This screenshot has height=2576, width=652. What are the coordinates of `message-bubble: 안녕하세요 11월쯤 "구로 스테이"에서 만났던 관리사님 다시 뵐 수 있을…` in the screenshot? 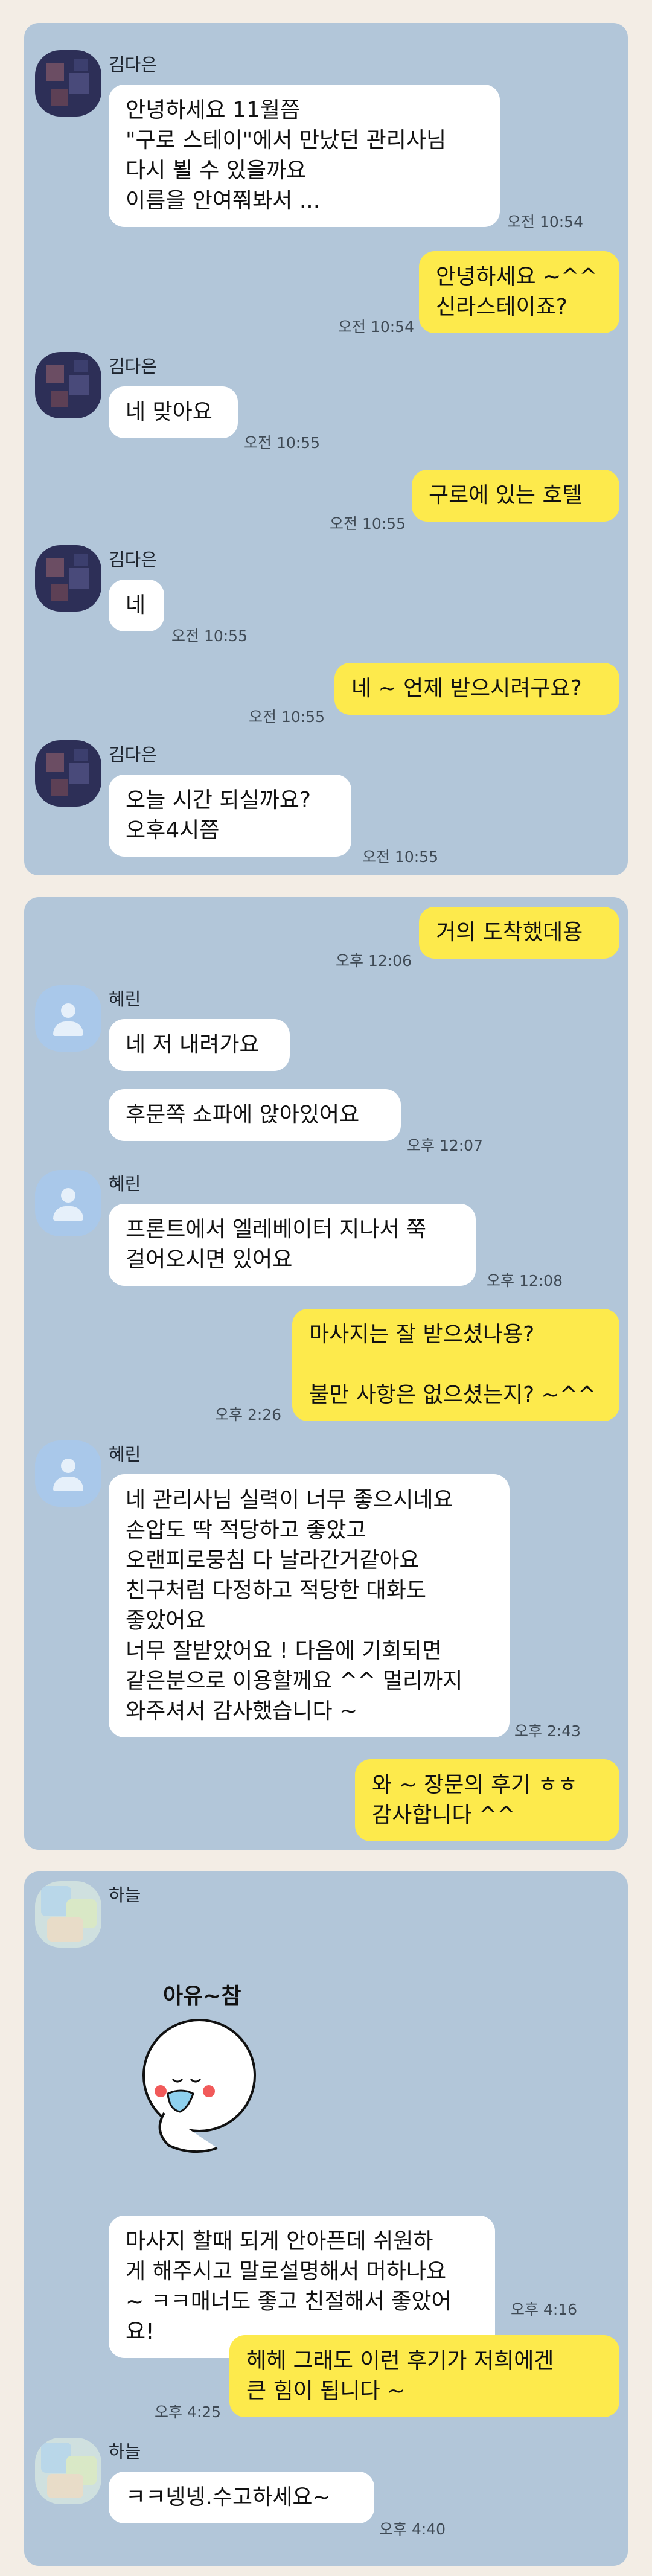 It's located at (305, 156).